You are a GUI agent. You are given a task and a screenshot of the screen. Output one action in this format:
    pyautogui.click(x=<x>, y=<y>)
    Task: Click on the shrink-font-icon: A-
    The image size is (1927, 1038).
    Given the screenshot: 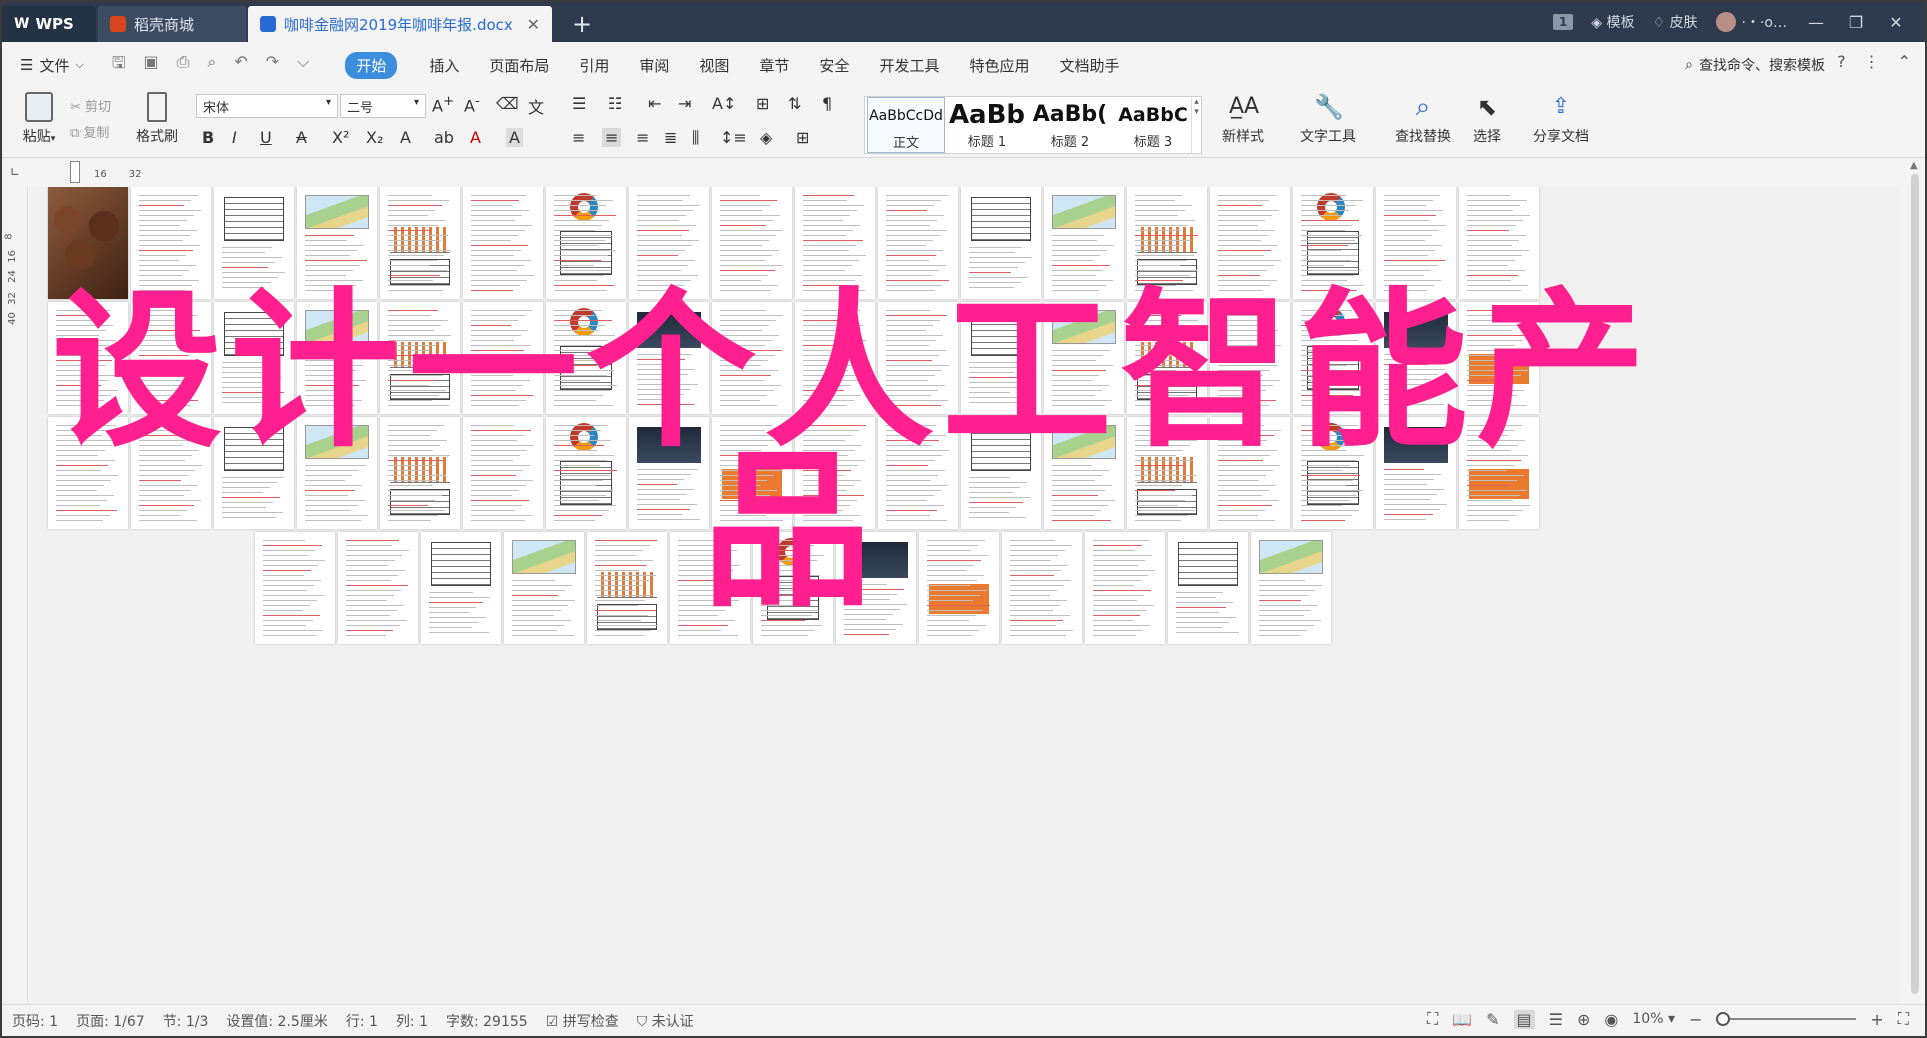 What is the action you would take?
    pyautogui.click(x=472, y=104)
    